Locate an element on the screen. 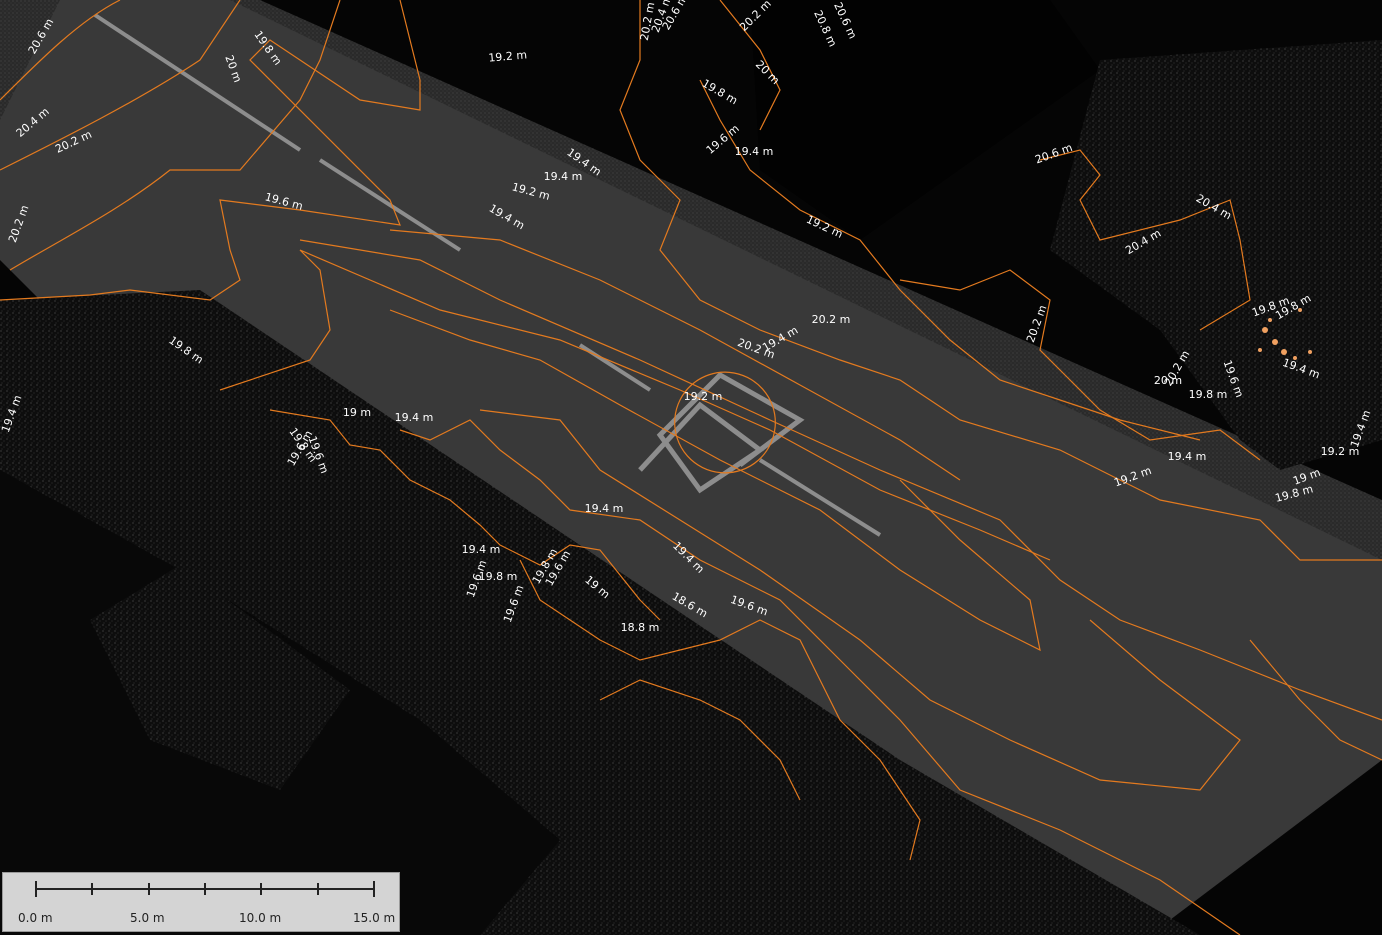  contour-label: 19 m is located at coordinates (357, 412).